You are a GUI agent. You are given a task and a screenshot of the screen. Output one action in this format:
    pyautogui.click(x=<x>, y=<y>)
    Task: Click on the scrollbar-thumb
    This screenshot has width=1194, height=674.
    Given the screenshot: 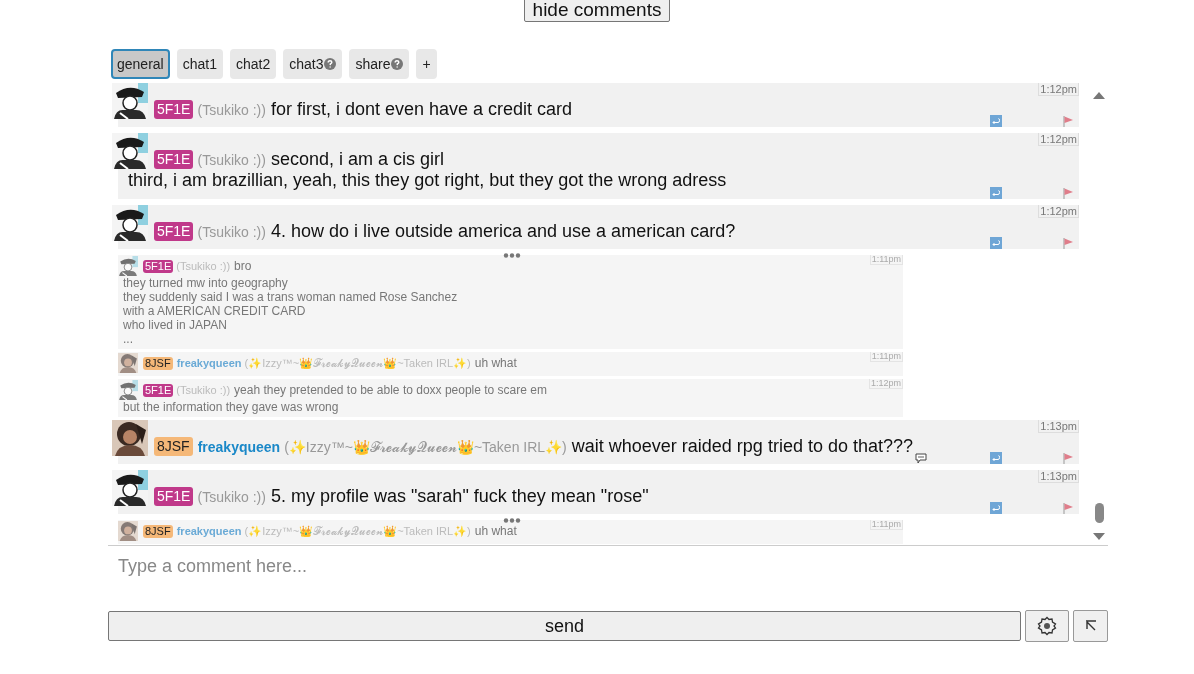 What is the action you would take?
    pyautogui.click(x=1099, y=513)
    